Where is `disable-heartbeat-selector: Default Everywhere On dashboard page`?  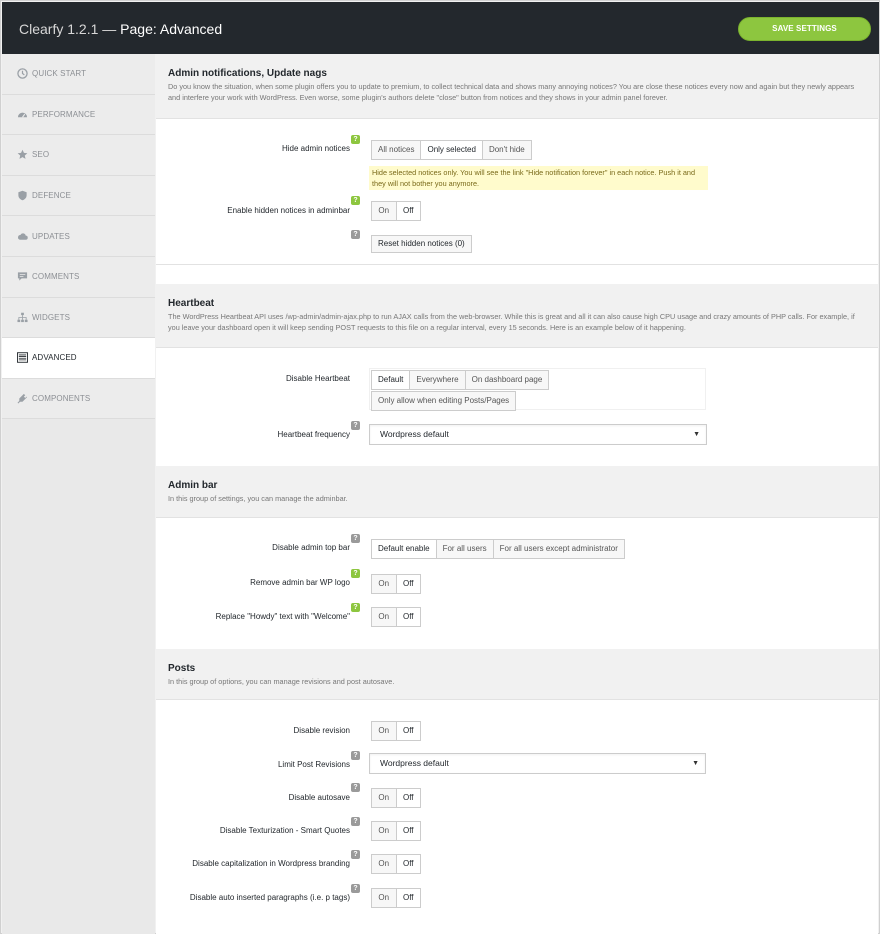
disable-heartbeat-selector: Default Everywhere On dashboard page is located at coordinates (460, 380).